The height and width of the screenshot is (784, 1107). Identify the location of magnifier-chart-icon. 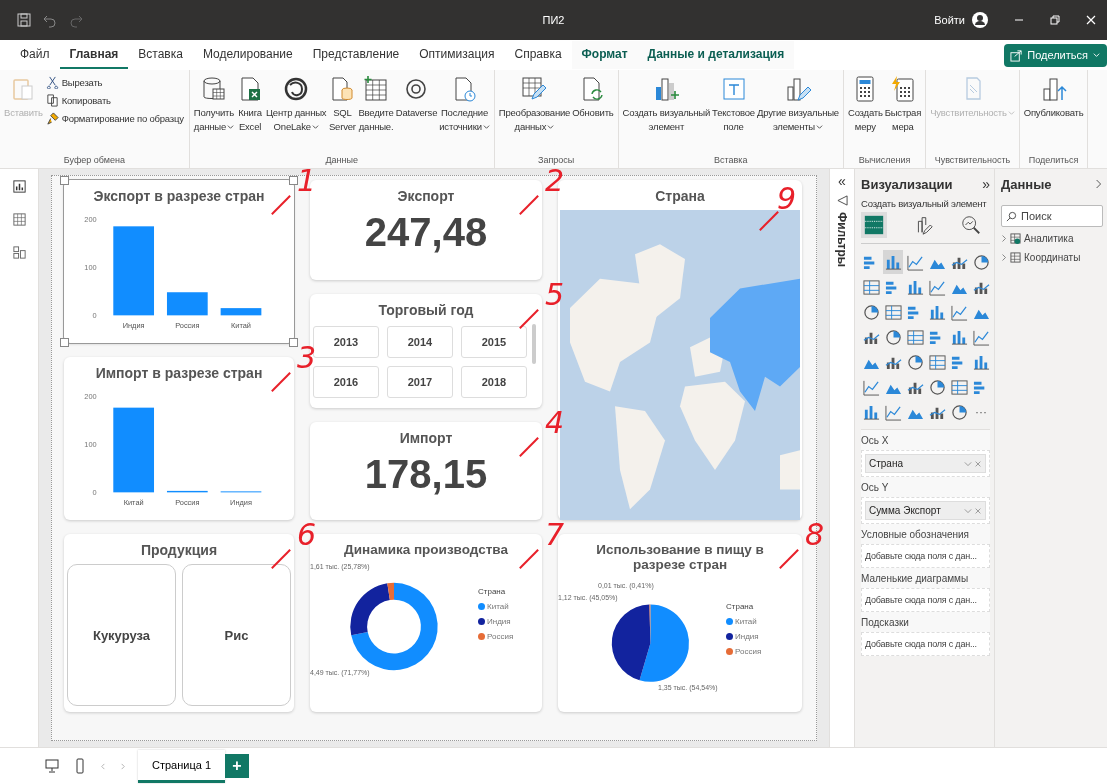
(971, 225).